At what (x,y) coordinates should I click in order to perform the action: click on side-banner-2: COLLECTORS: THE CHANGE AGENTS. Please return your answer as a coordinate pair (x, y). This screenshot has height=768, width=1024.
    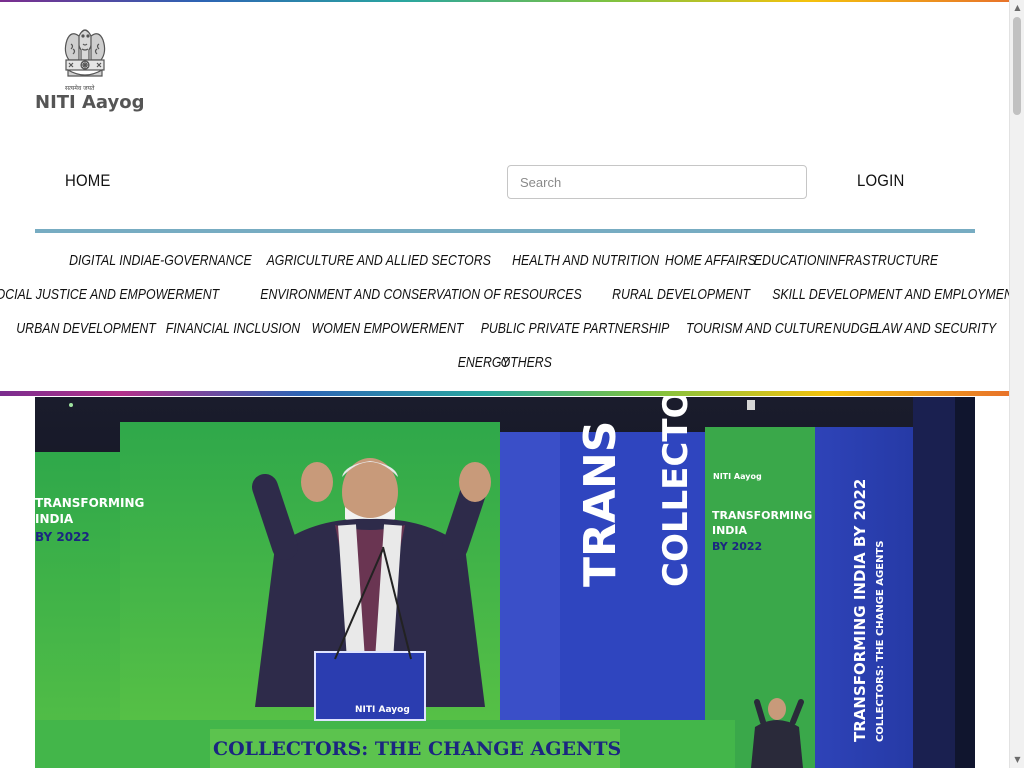
    Looking at the image, I should click on (880, 641).